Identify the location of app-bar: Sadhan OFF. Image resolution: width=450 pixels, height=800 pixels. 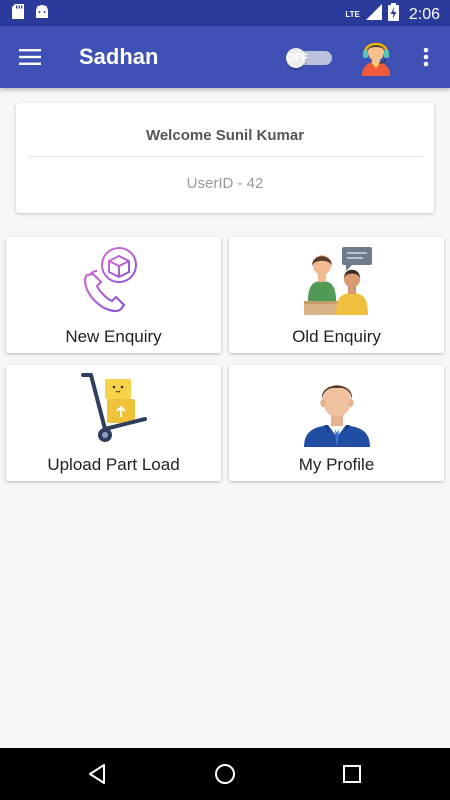
(225, 57).